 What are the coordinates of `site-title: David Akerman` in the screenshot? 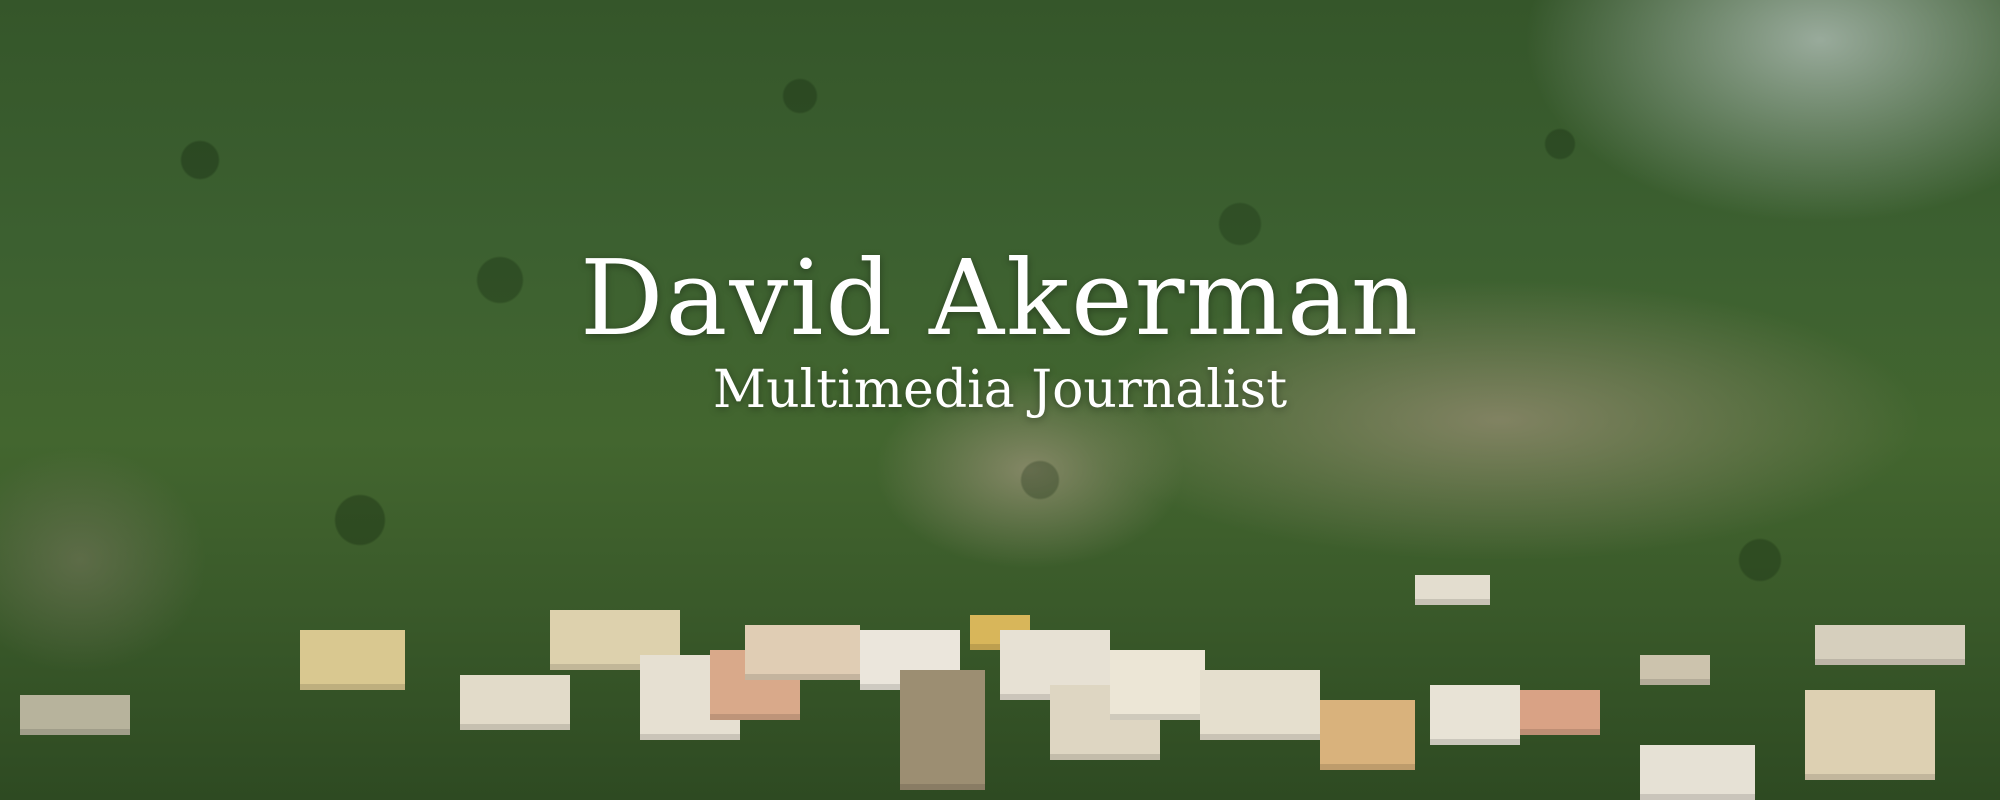 It's located at (1000, 298).